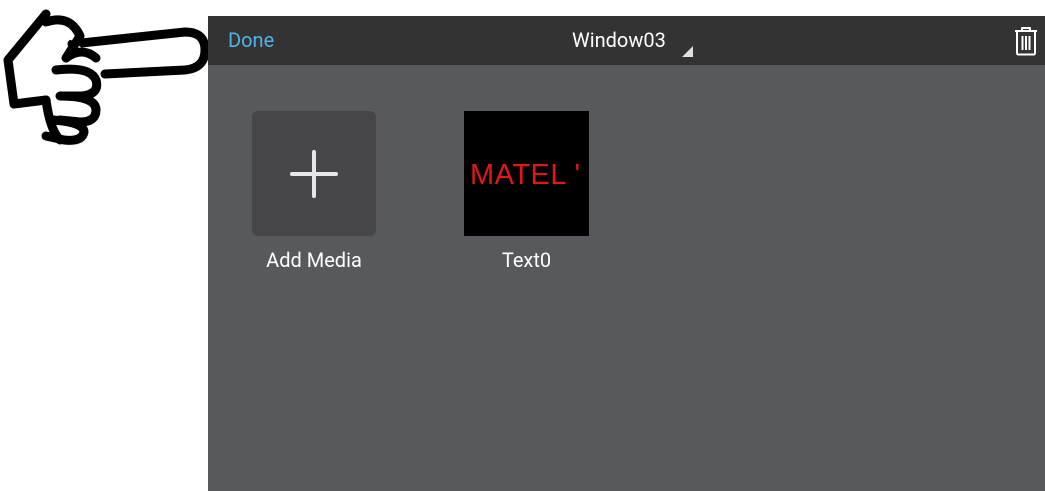 Image resolution: width=1045 pixels, height=491 pixels. What do you see at coordinates (687, 51) in the screenshot?
I see `dropdown-caret-icon` at bounding box center [687, 51].